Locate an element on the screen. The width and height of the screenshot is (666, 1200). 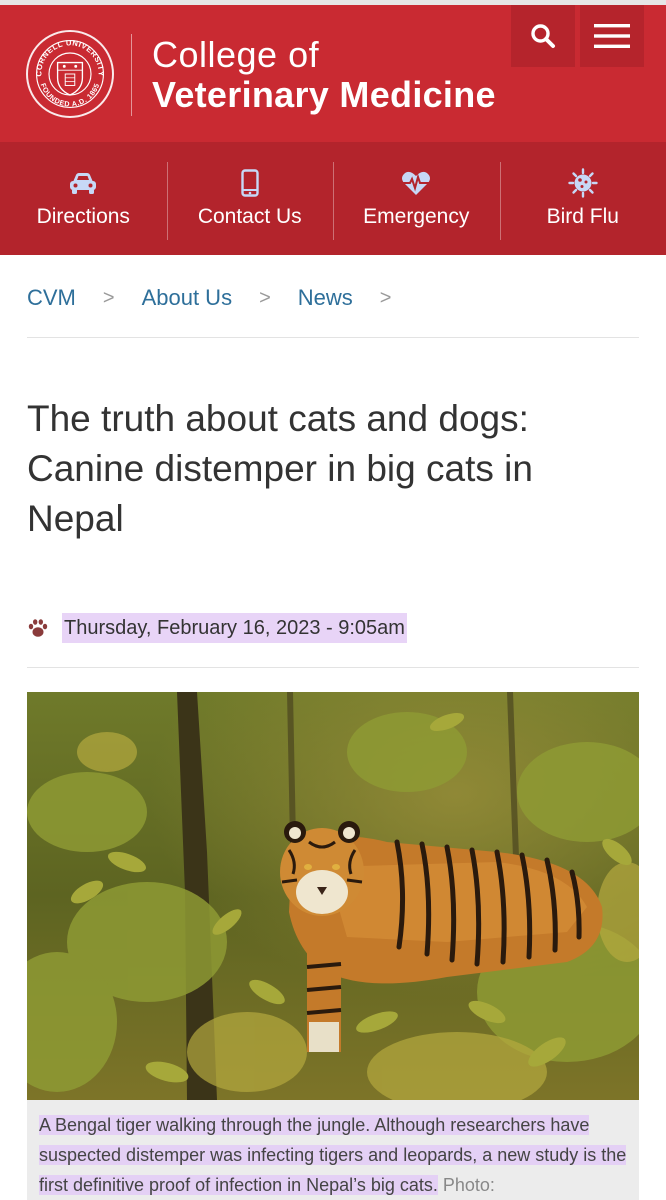
site-title-line1: College of is located at coordinates (235, 55).